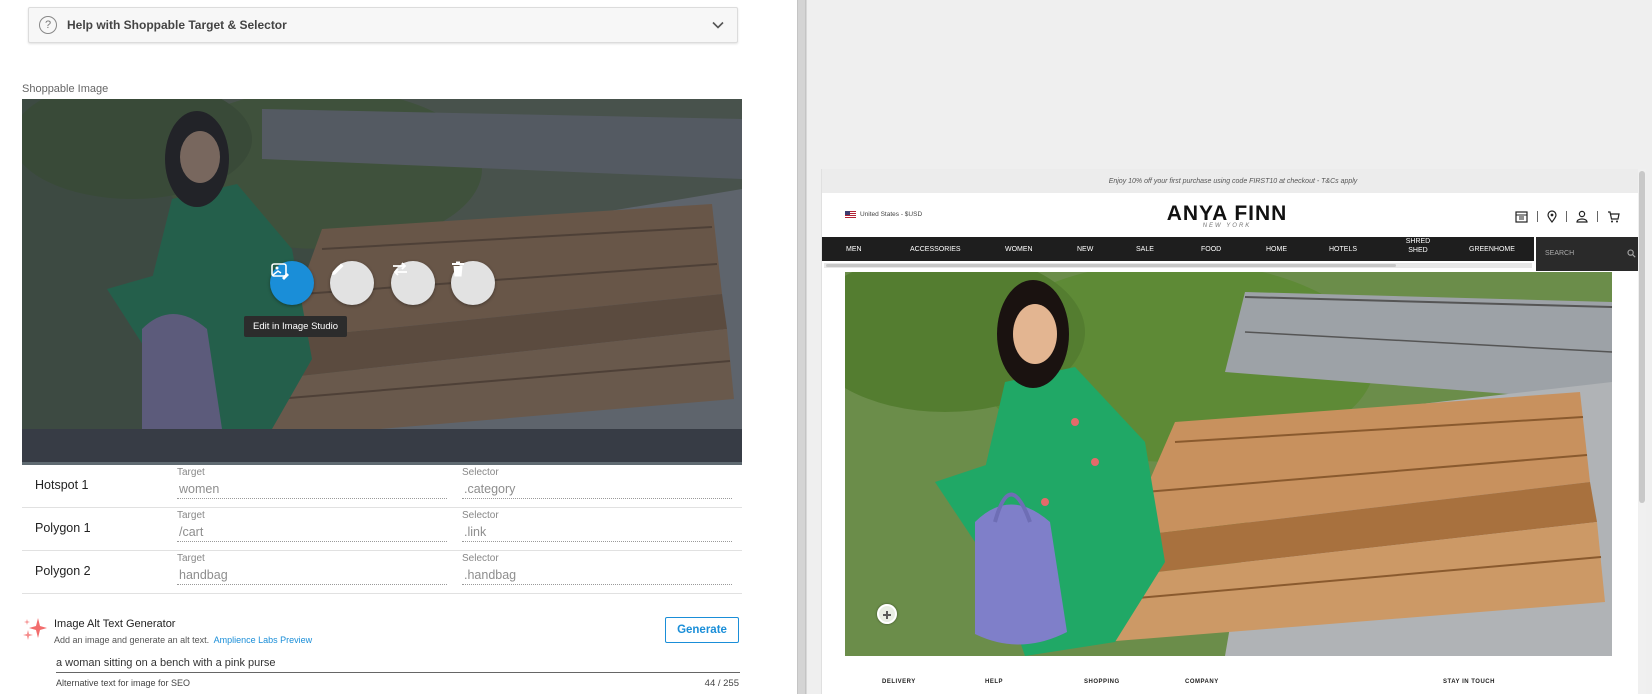  Describe the element at coordinates (1560, 253) in the screenshot. I see `search-placeholder: SEARCH` at that location.